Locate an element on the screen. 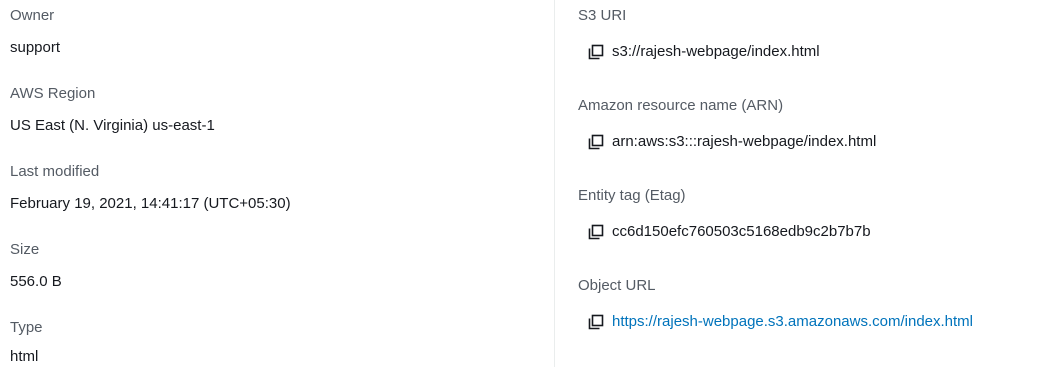 The width and height of the screenshot is (1039, 367). s3-uri-value: s3://rajesh-webpage/index.html is located at coordinates (716, 51).